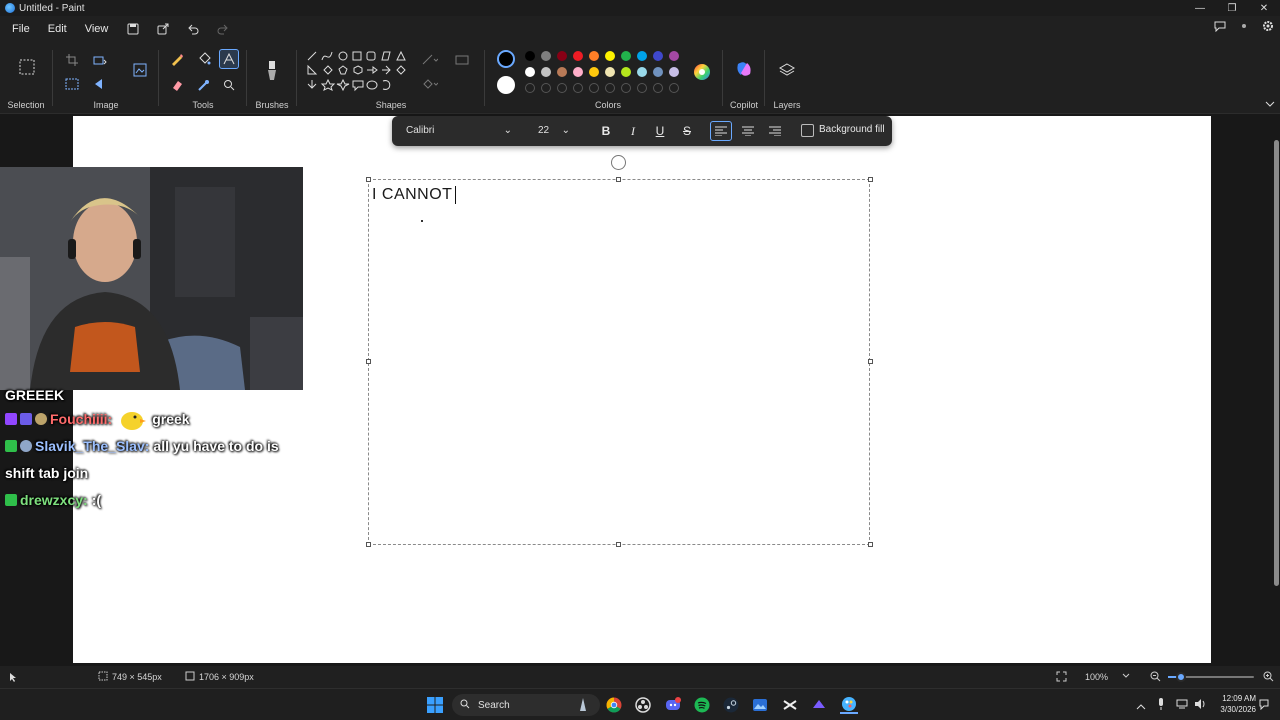  Describe the element at coordinates (177, 85) in the screenshot. I see `eraser-icon` at that location.